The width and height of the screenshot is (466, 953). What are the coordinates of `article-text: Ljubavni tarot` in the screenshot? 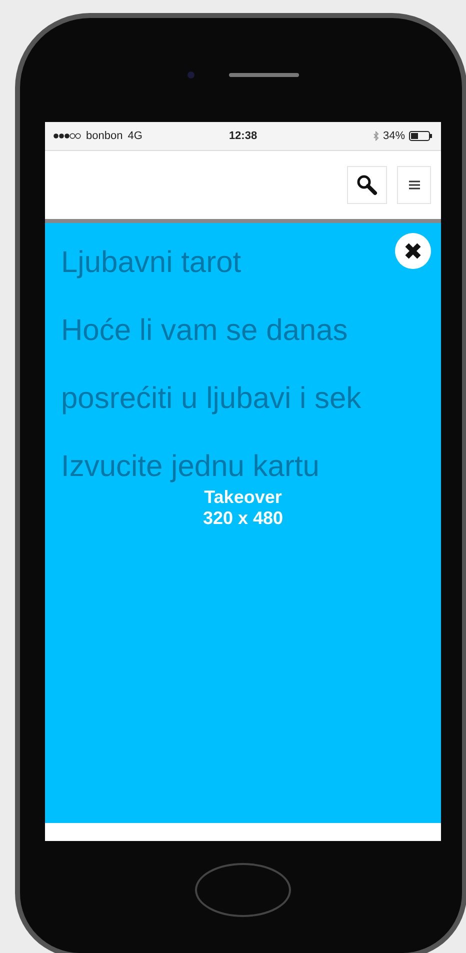 It's located at (151, 263).